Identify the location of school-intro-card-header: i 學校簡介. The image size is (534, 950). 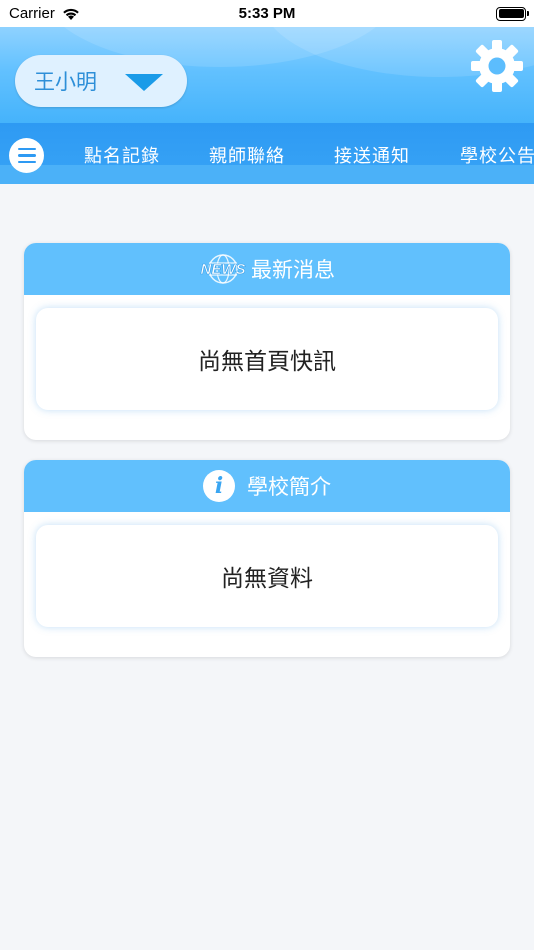
(267, 486).